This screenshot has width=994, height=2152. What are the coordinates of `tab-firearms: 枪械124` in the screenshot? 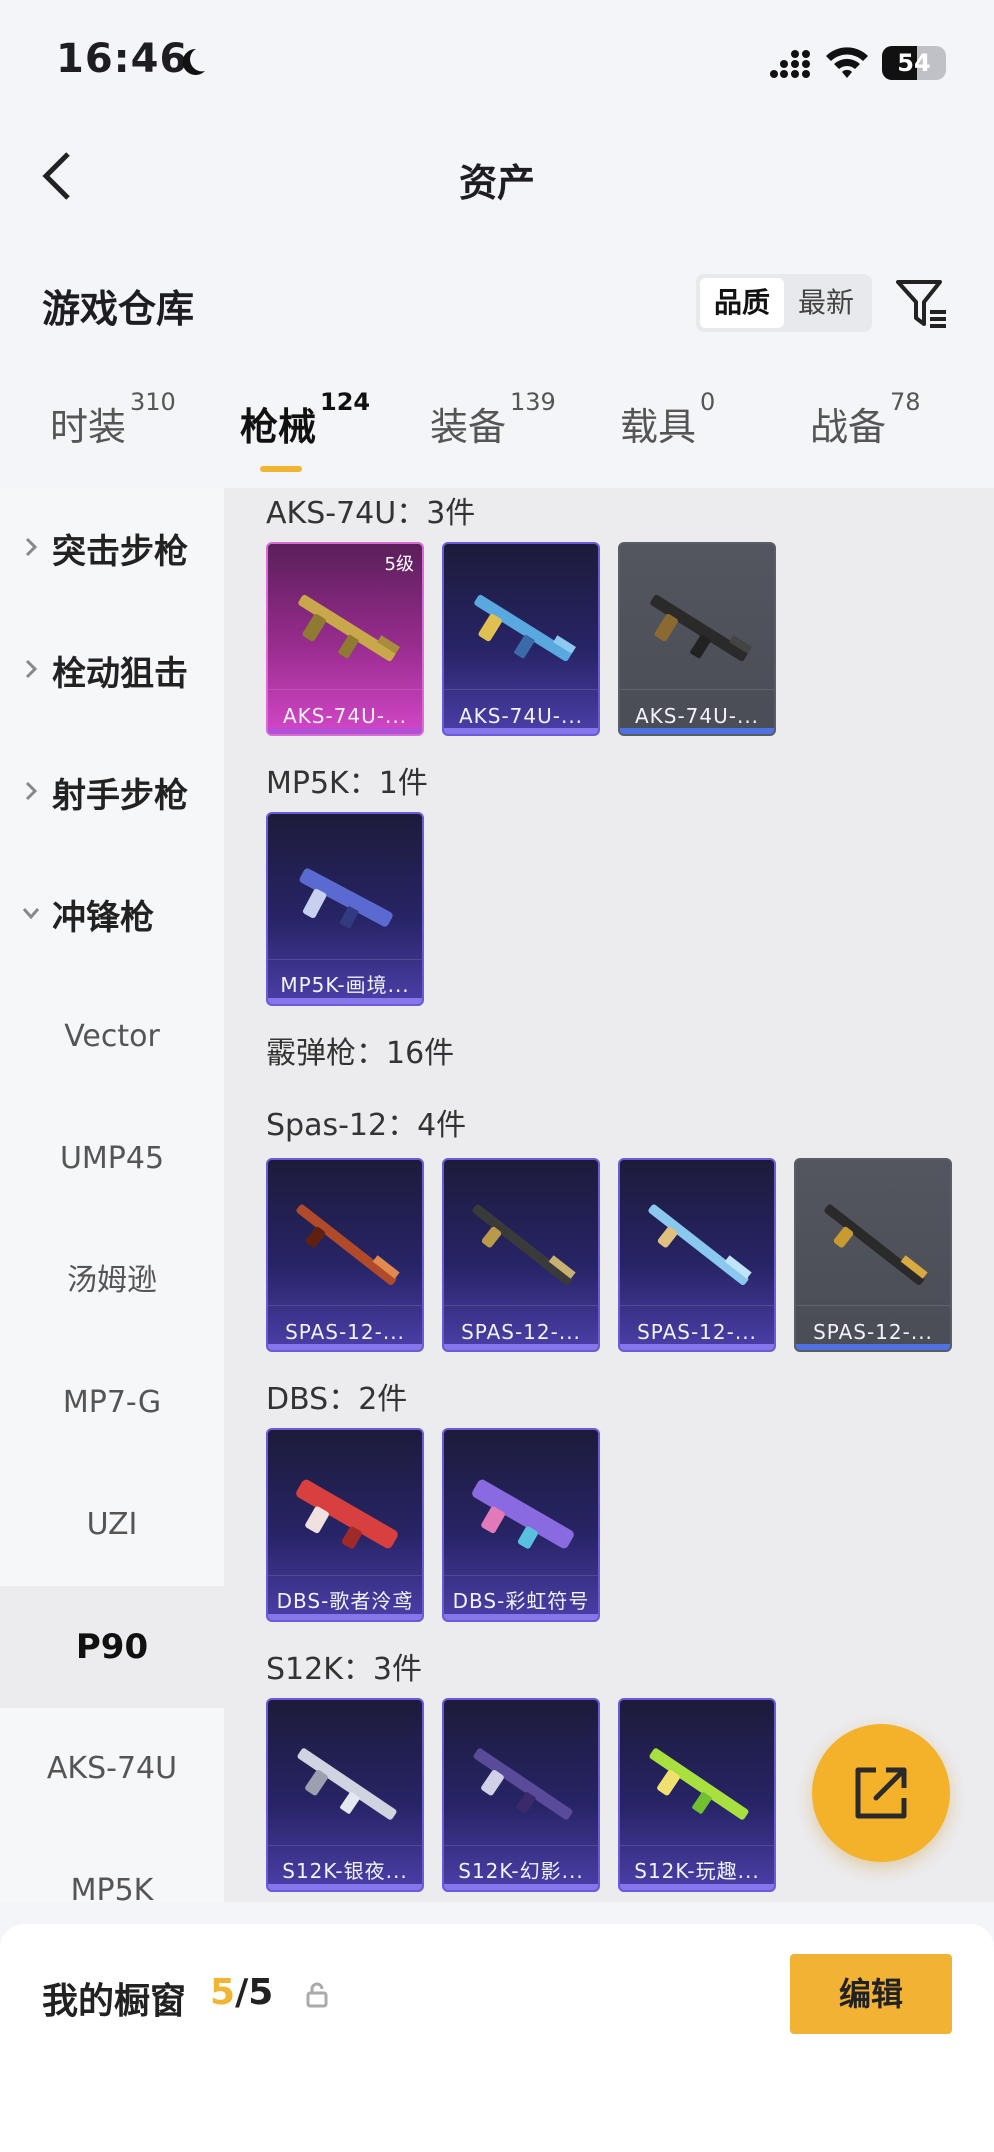 It's located at (305, 419).